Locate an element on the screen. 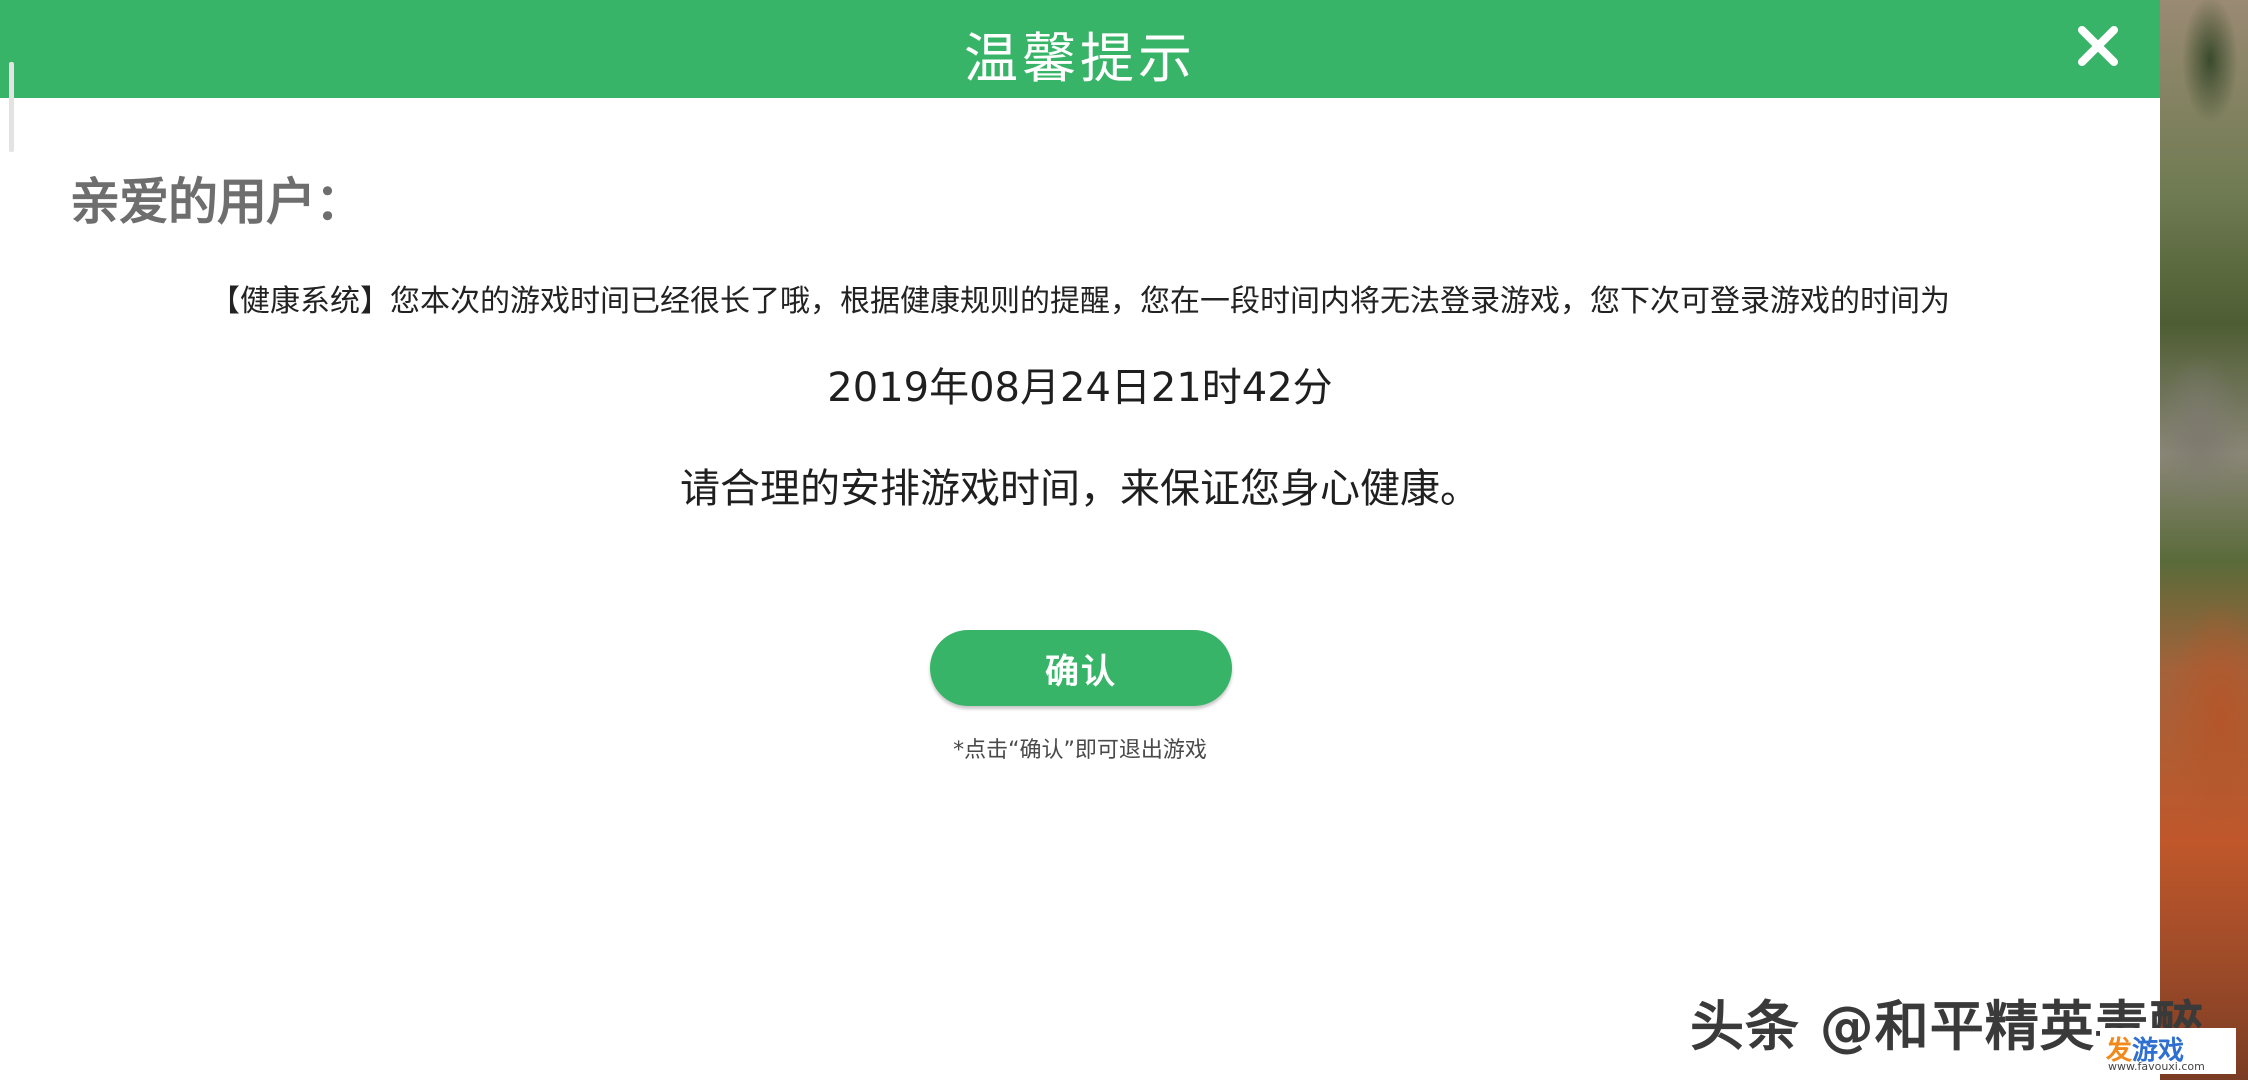 This screenshot has width=2248, height=1080. confirm-hint: *点击“确认”即可退出游戏 is located at coordinates (1080, 750).